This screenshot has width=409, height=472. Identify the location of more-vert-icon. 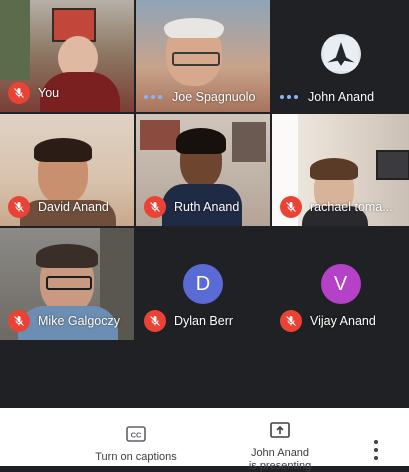
(376, 450).